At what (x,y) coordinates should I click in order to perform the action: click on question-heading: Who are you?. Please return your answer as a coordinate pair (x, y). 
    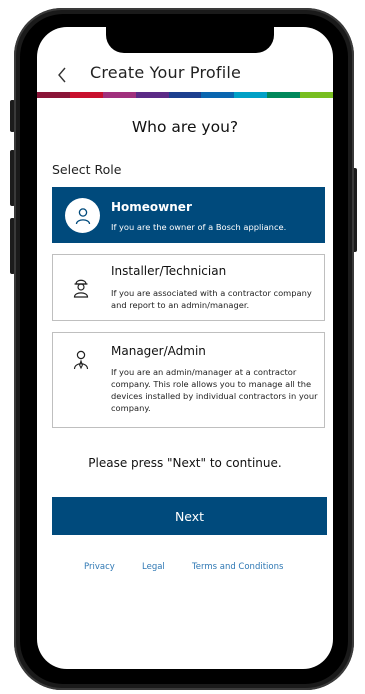
    Looking at the image, I should click on (185, 127).